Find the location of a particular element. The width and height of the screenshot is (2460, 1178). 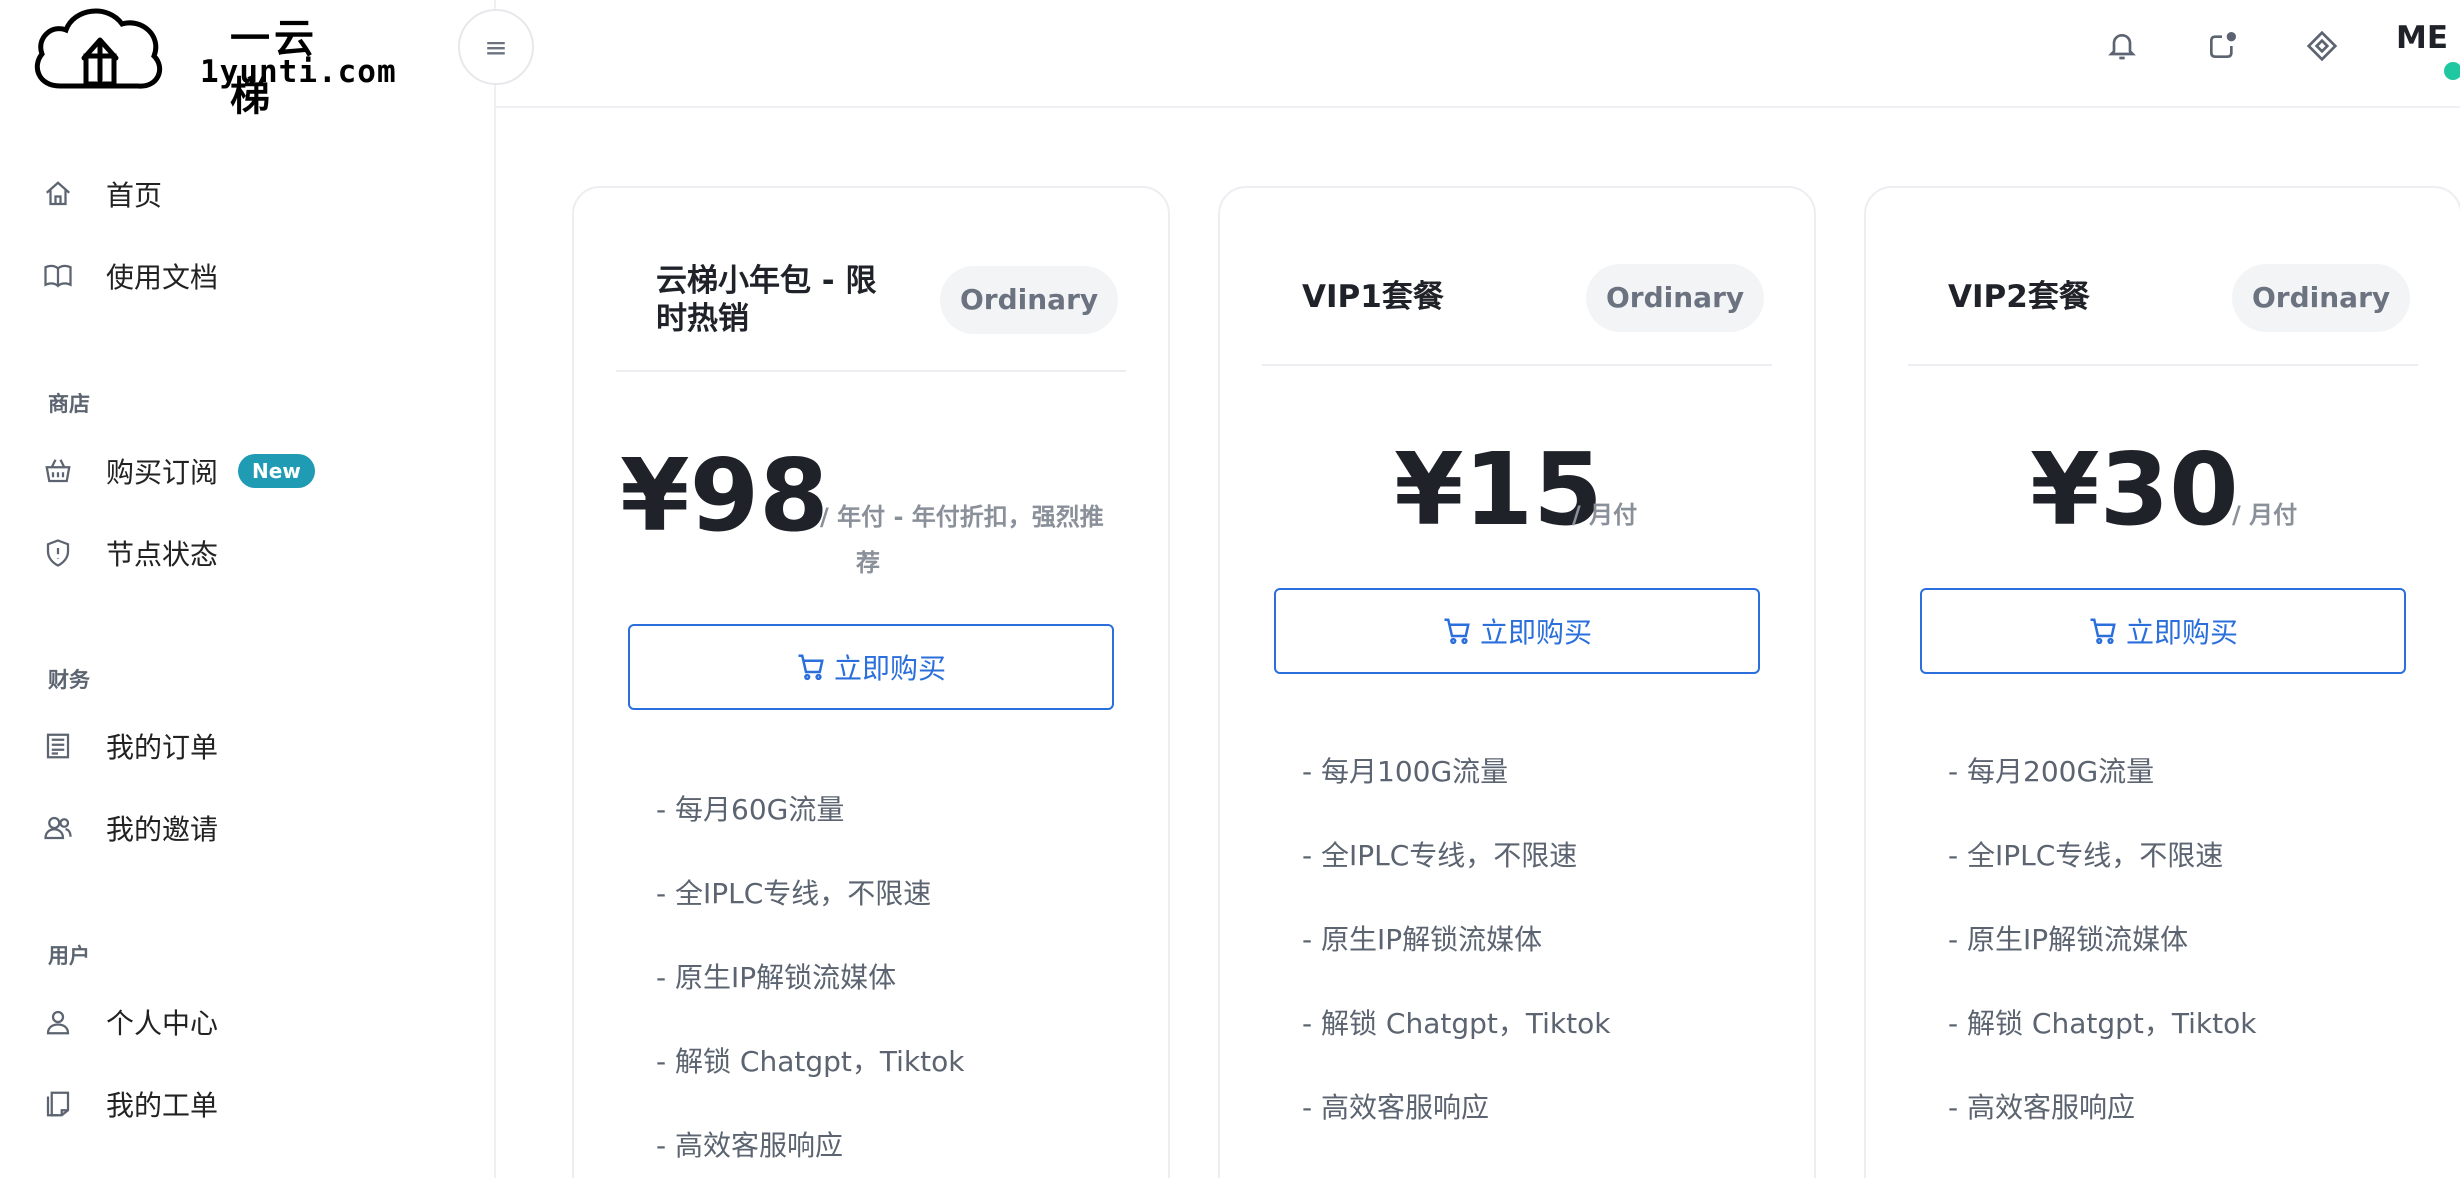

plan-price: ¥98 is located at coordinates (724, 495).